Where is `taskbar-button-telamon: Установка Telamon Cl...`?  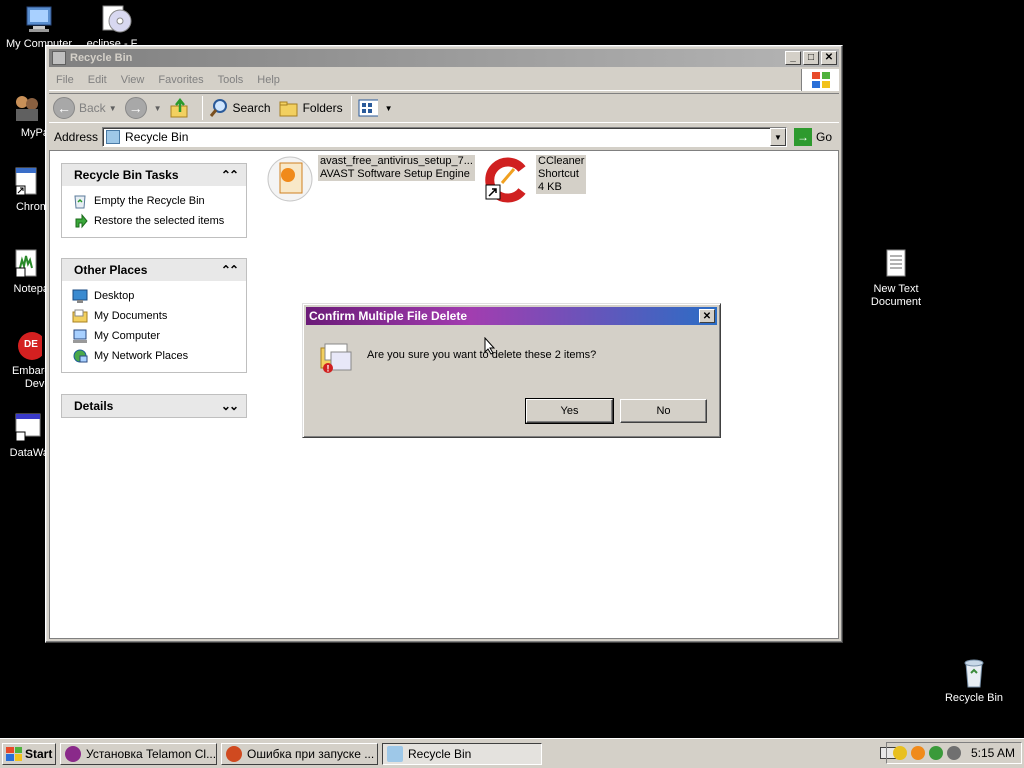 taskbar-button-telamon: Установка Telamon Cl... is located at coordinates (138, 753).